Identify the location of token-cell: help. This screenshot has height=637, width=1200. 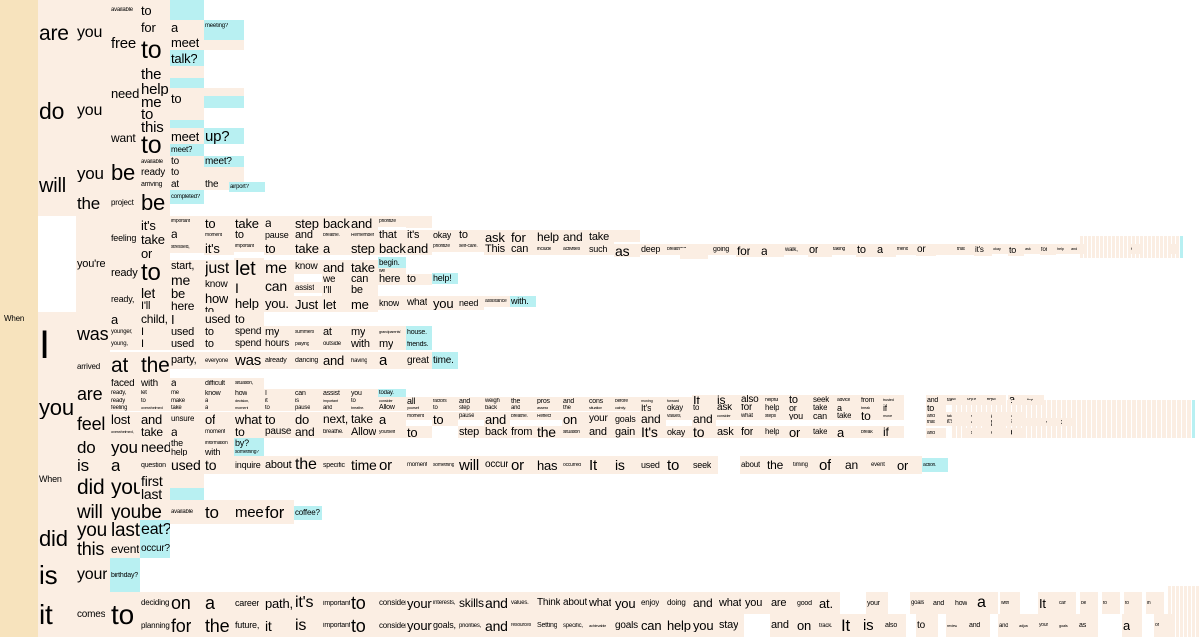
(249, 303).